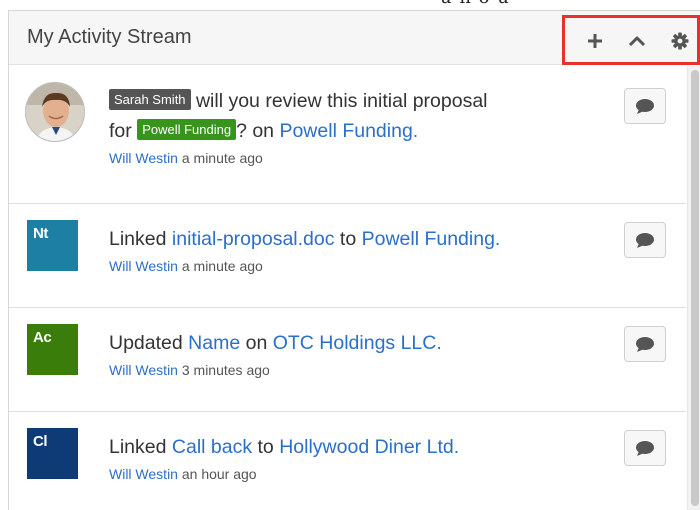  What do you see at coordinates (55, 112) in the screenshot?
I see `user-avatar` at bounding box center [55, 112].